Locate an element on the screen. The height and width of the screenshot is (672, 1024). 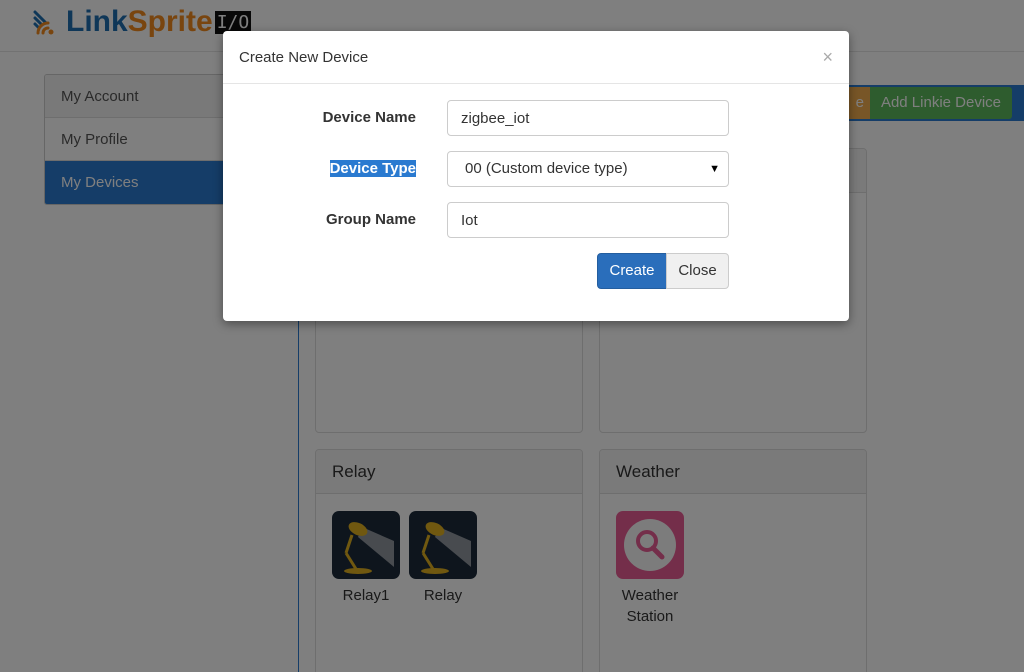
create-button: Create is located at coordinates (632, 271).